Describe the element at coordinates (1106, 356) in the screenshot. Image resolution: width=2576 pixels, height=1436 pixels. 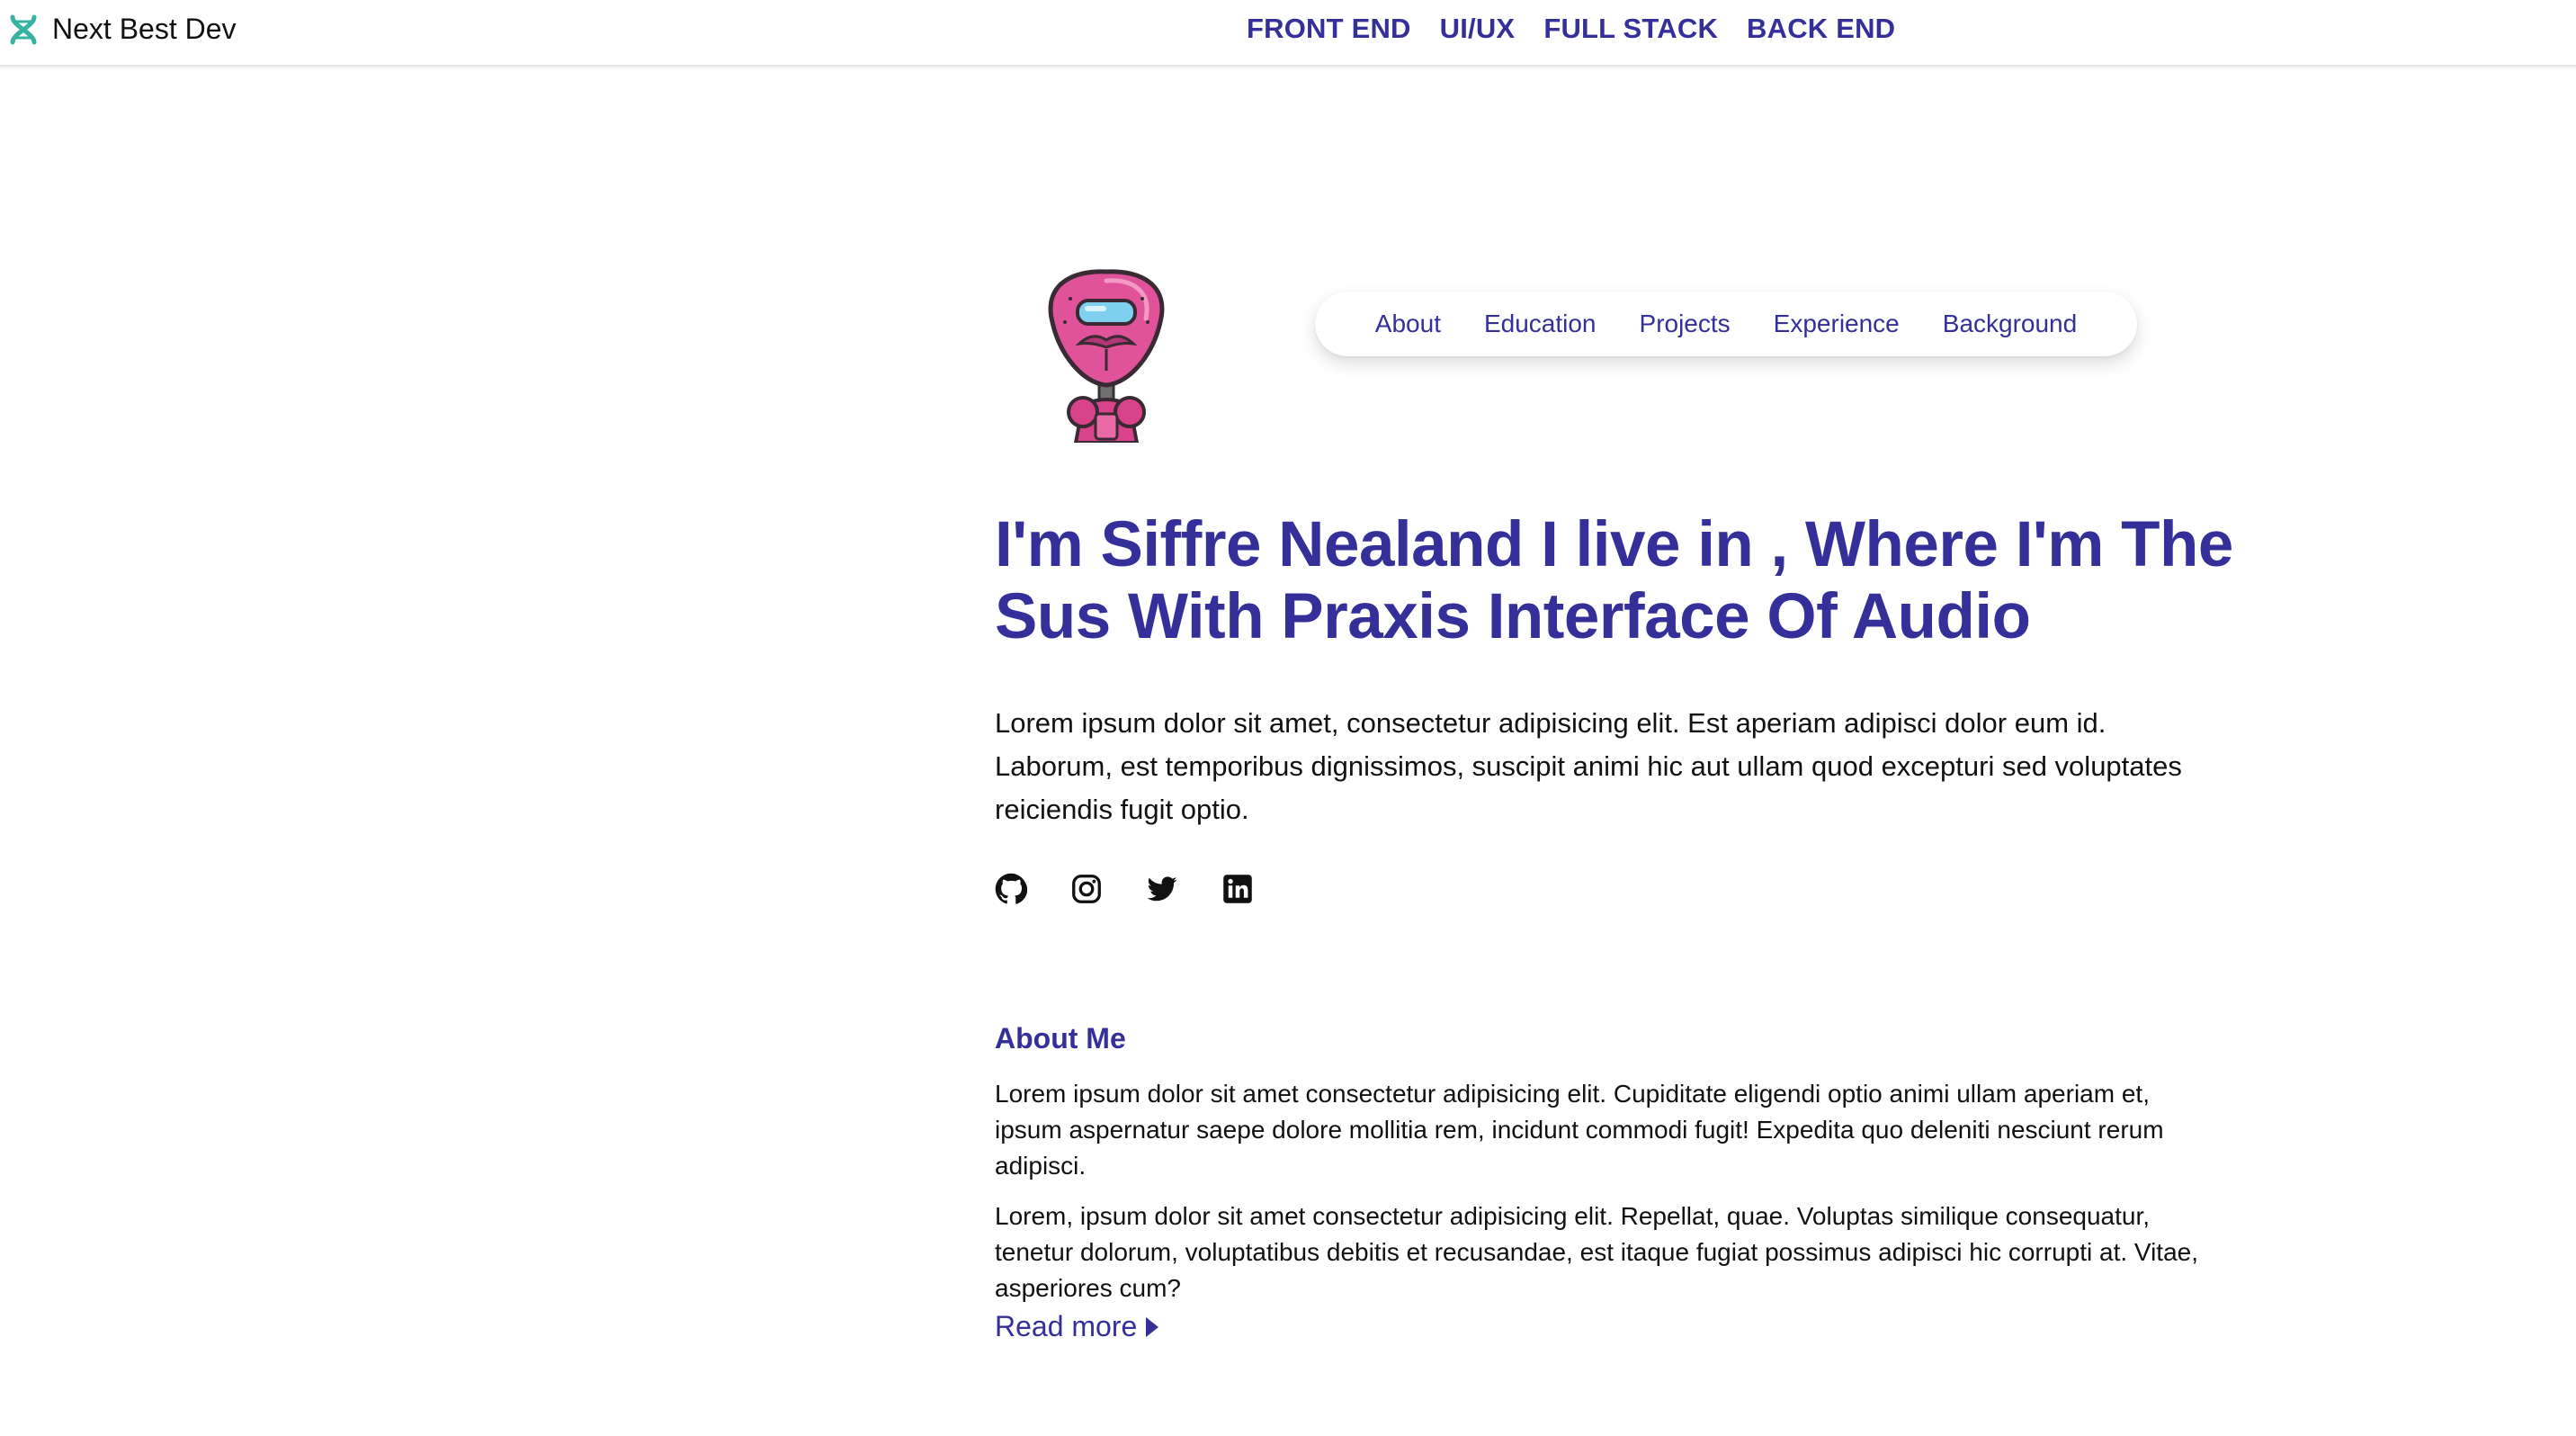
I see `robot-avatar` at that location.